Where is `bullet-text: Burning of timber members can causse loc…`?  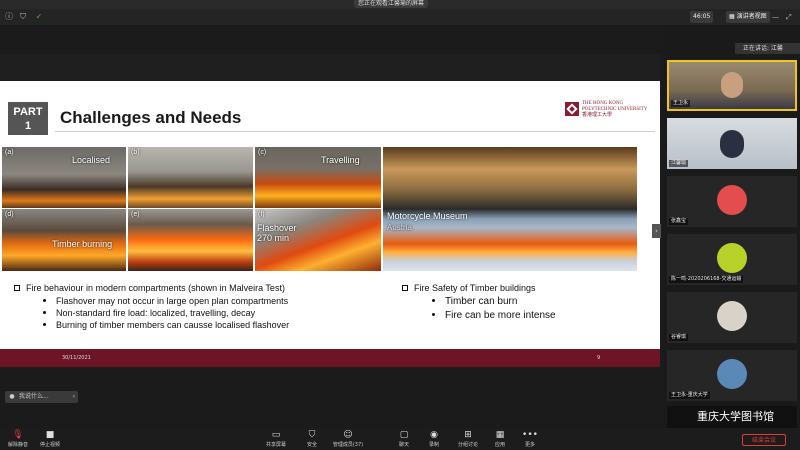 bullet-text: Burning of timber members can causse loc… is located at coordinates (173, 325).